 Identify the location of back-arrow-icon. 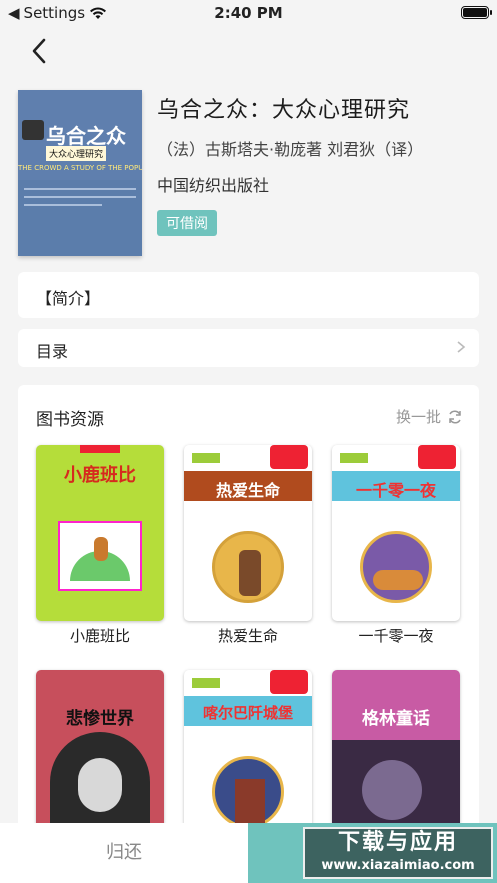
(40, 51).